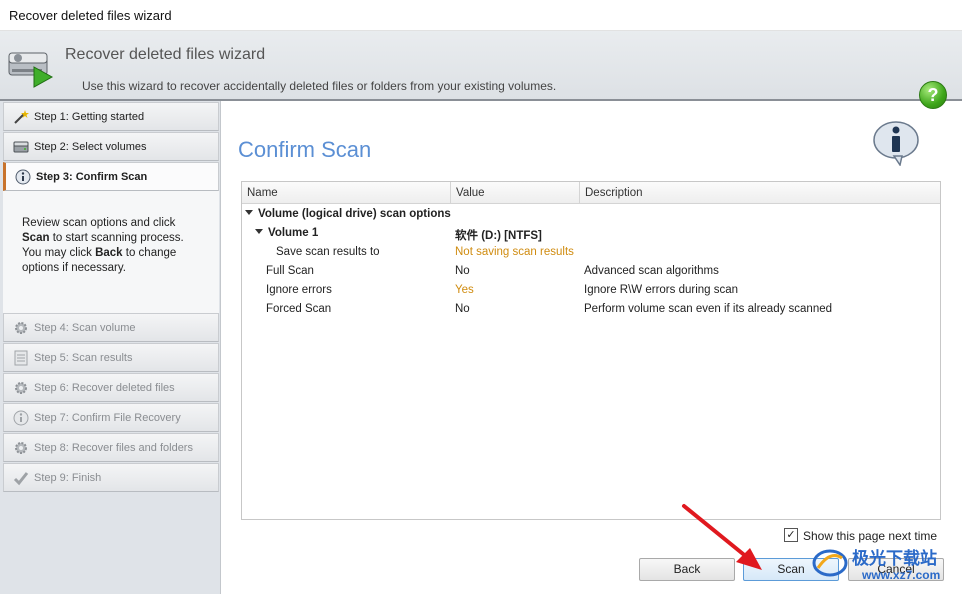 The image size is (962, 594). I want to click on step-label: Step 5: Scan results, so click(83, 358).